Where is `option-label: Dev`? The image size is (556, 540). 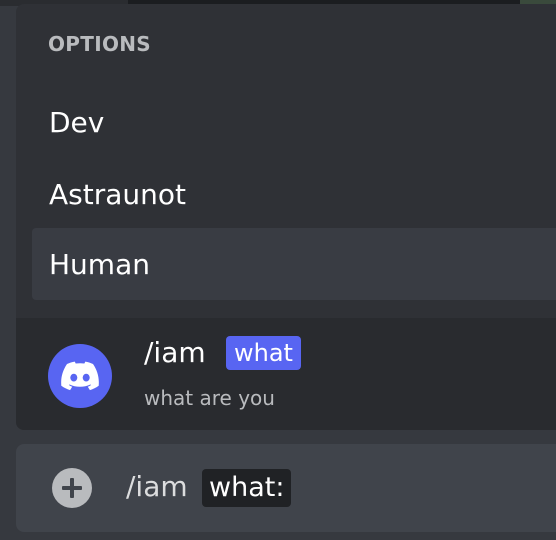 option-label: Dev is located at coordinates (77, 122).